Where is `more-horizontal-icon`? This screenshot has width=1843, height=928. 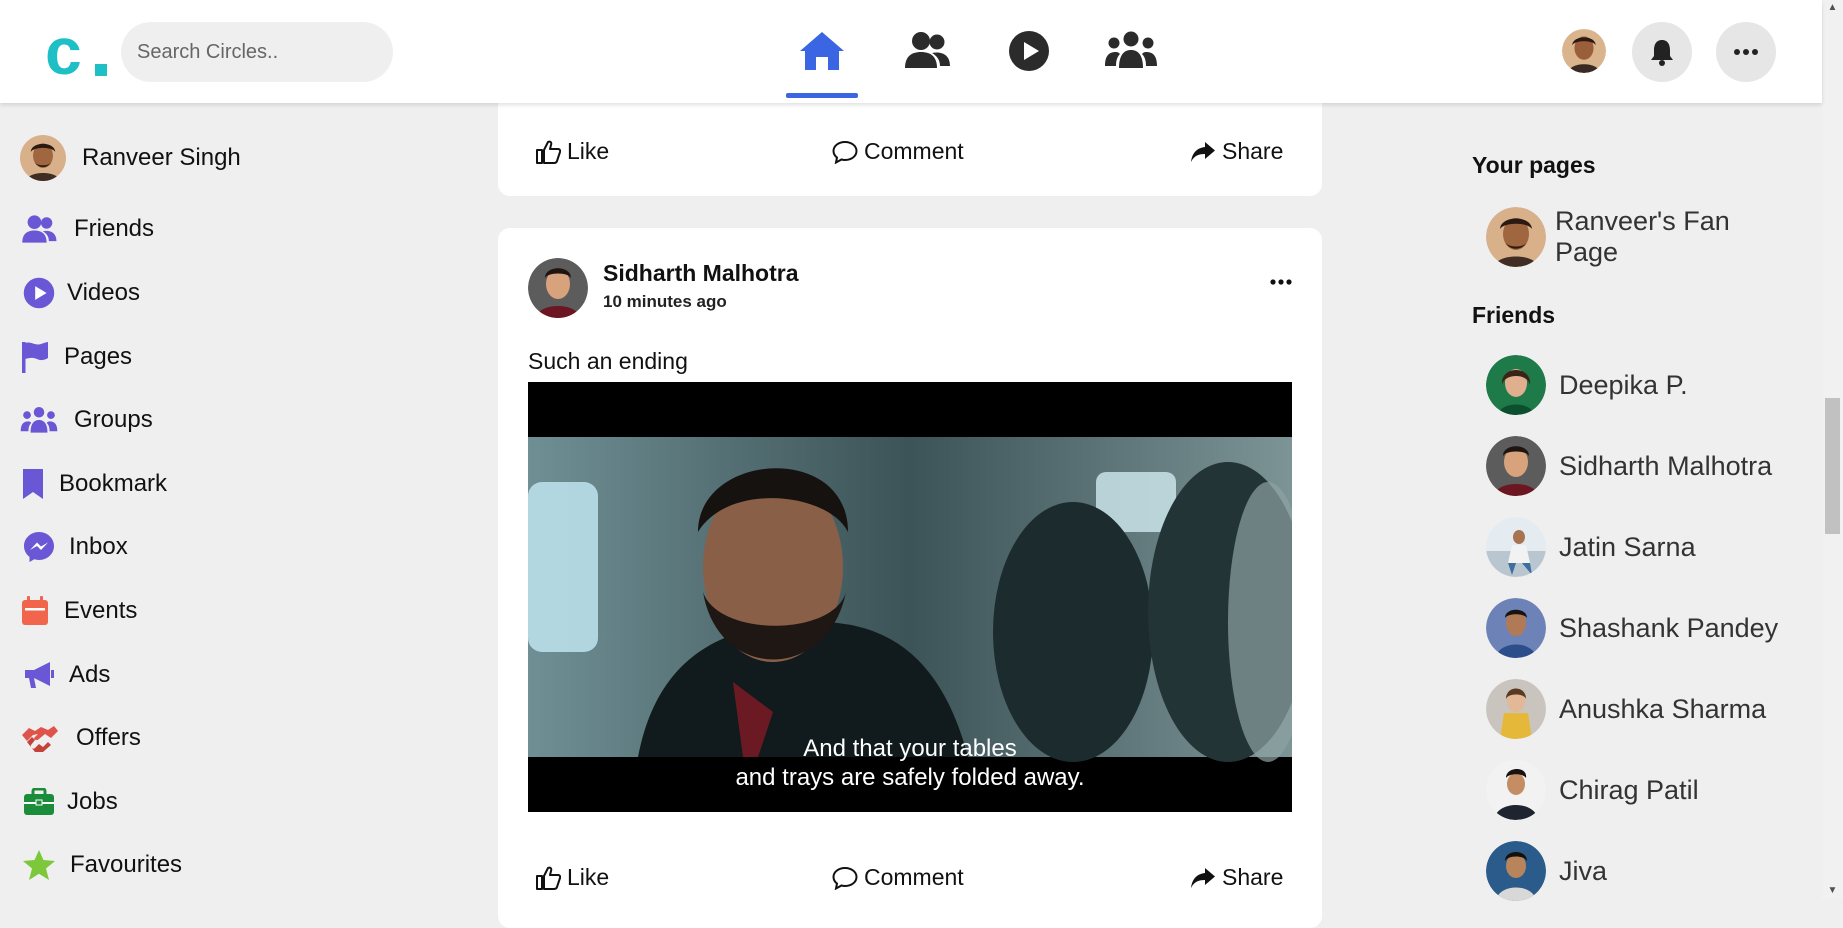 more-horizontal-icon is located at coordinates (1746, 52).